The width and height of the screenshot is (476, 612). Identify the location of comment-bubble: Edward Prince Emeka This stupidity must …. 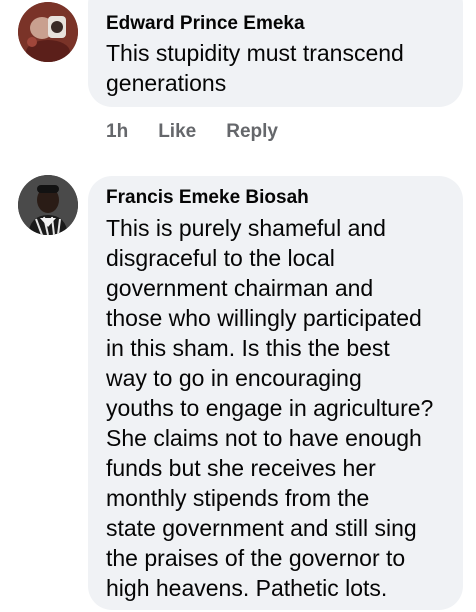
(275, 53).